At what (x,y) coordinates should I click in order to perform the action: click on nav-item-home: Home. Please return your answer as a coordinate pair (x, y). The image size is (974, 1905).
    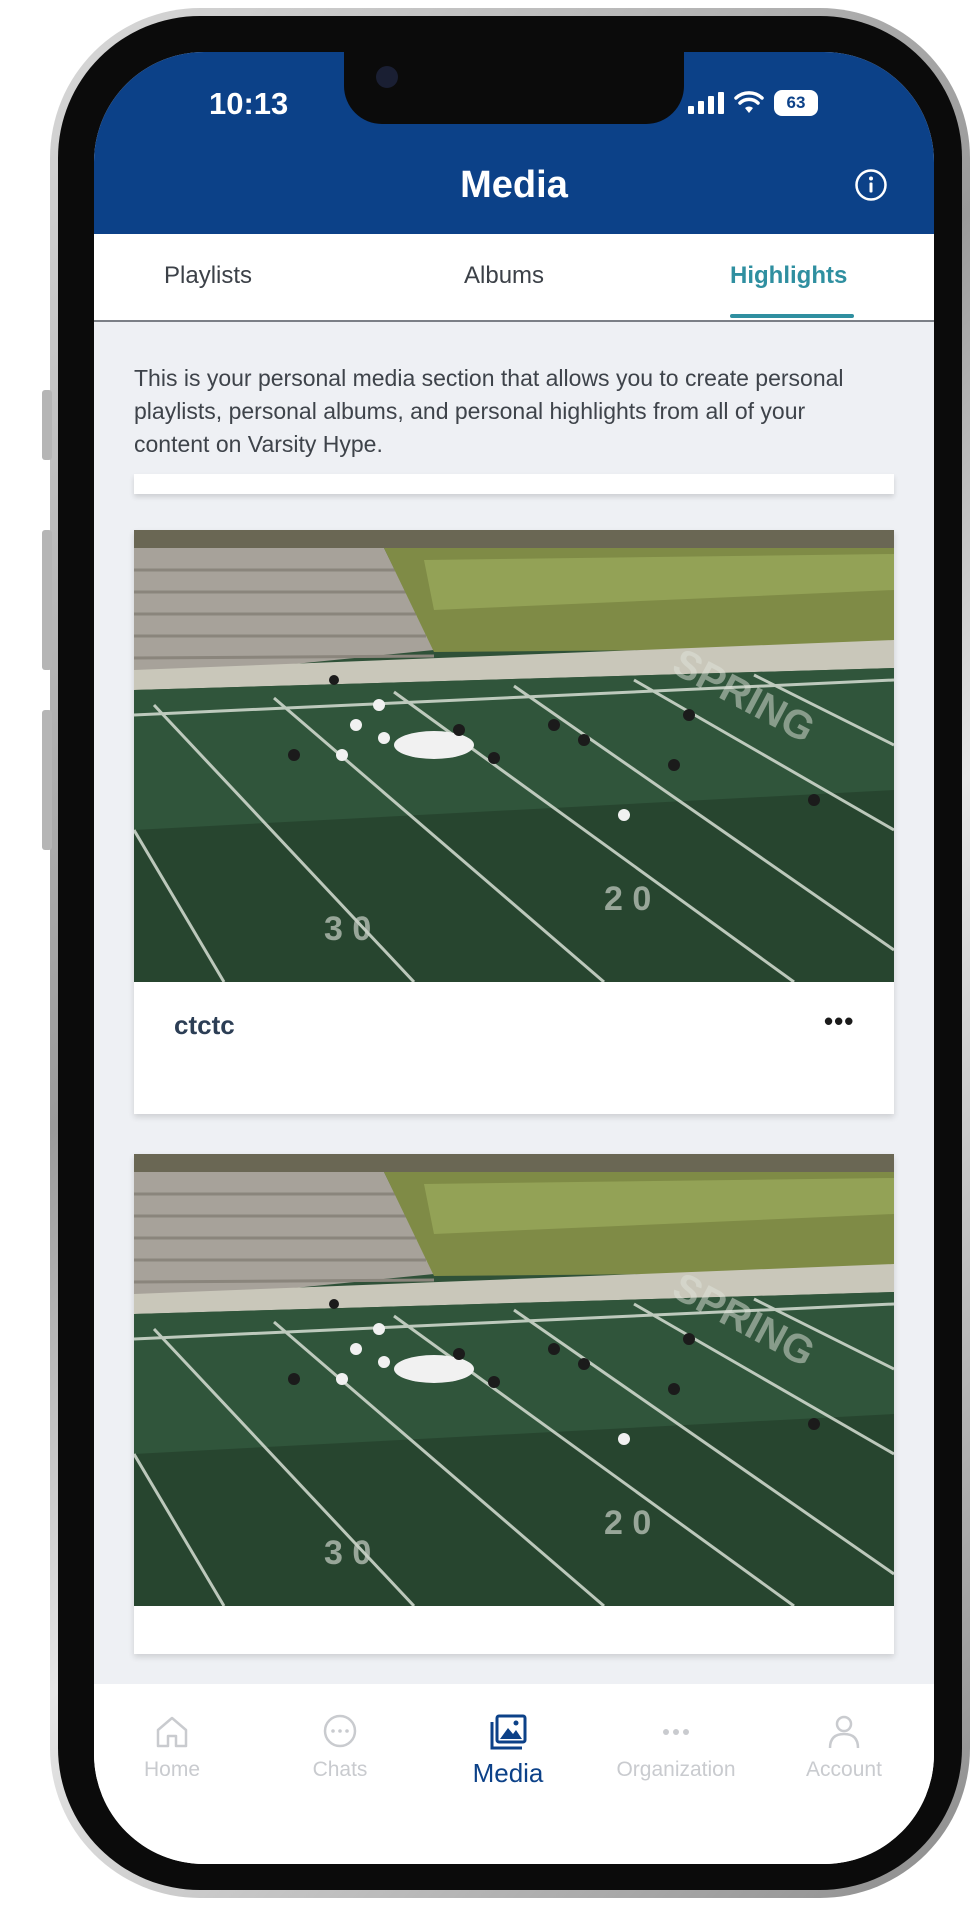
    Looking at the image, I should click on (172, 1747).